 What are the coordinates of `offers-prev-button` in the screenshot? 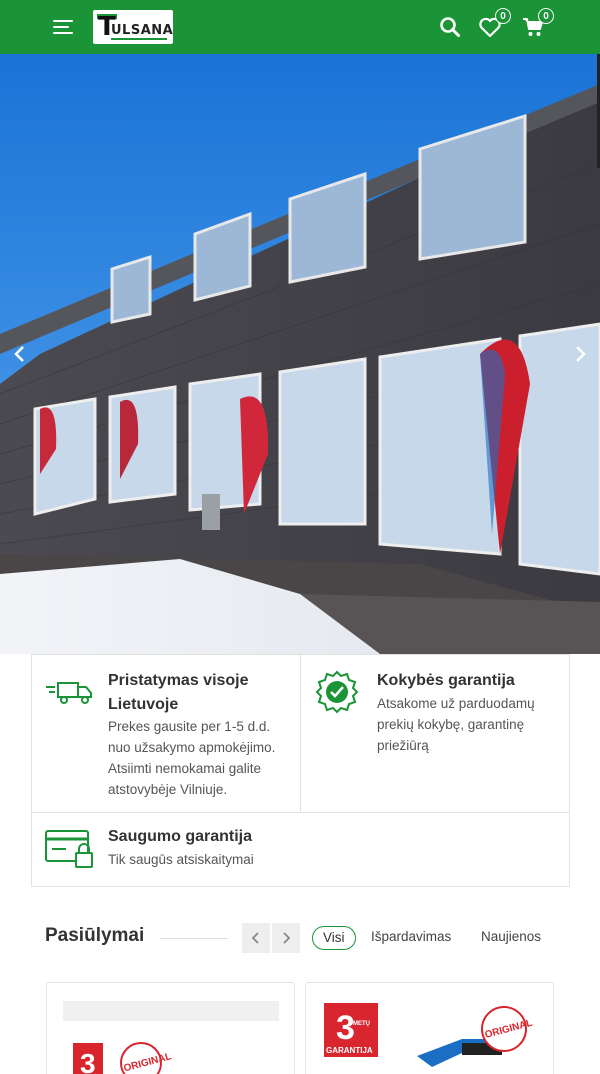 It's located at (256, 938).